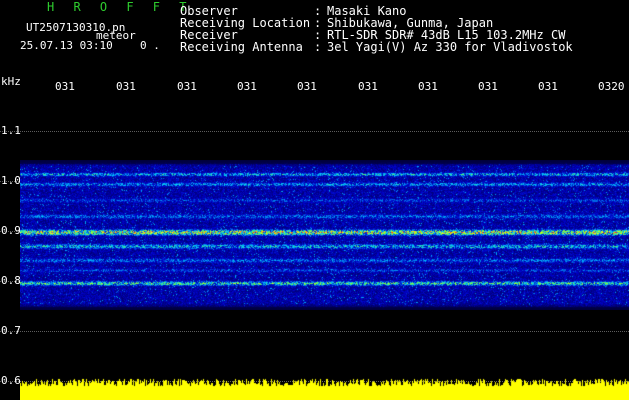  What do you see at coordinates (11, 130) in the screenshot?
I see `y-label: 1.1` at bounding box center [11, 130].